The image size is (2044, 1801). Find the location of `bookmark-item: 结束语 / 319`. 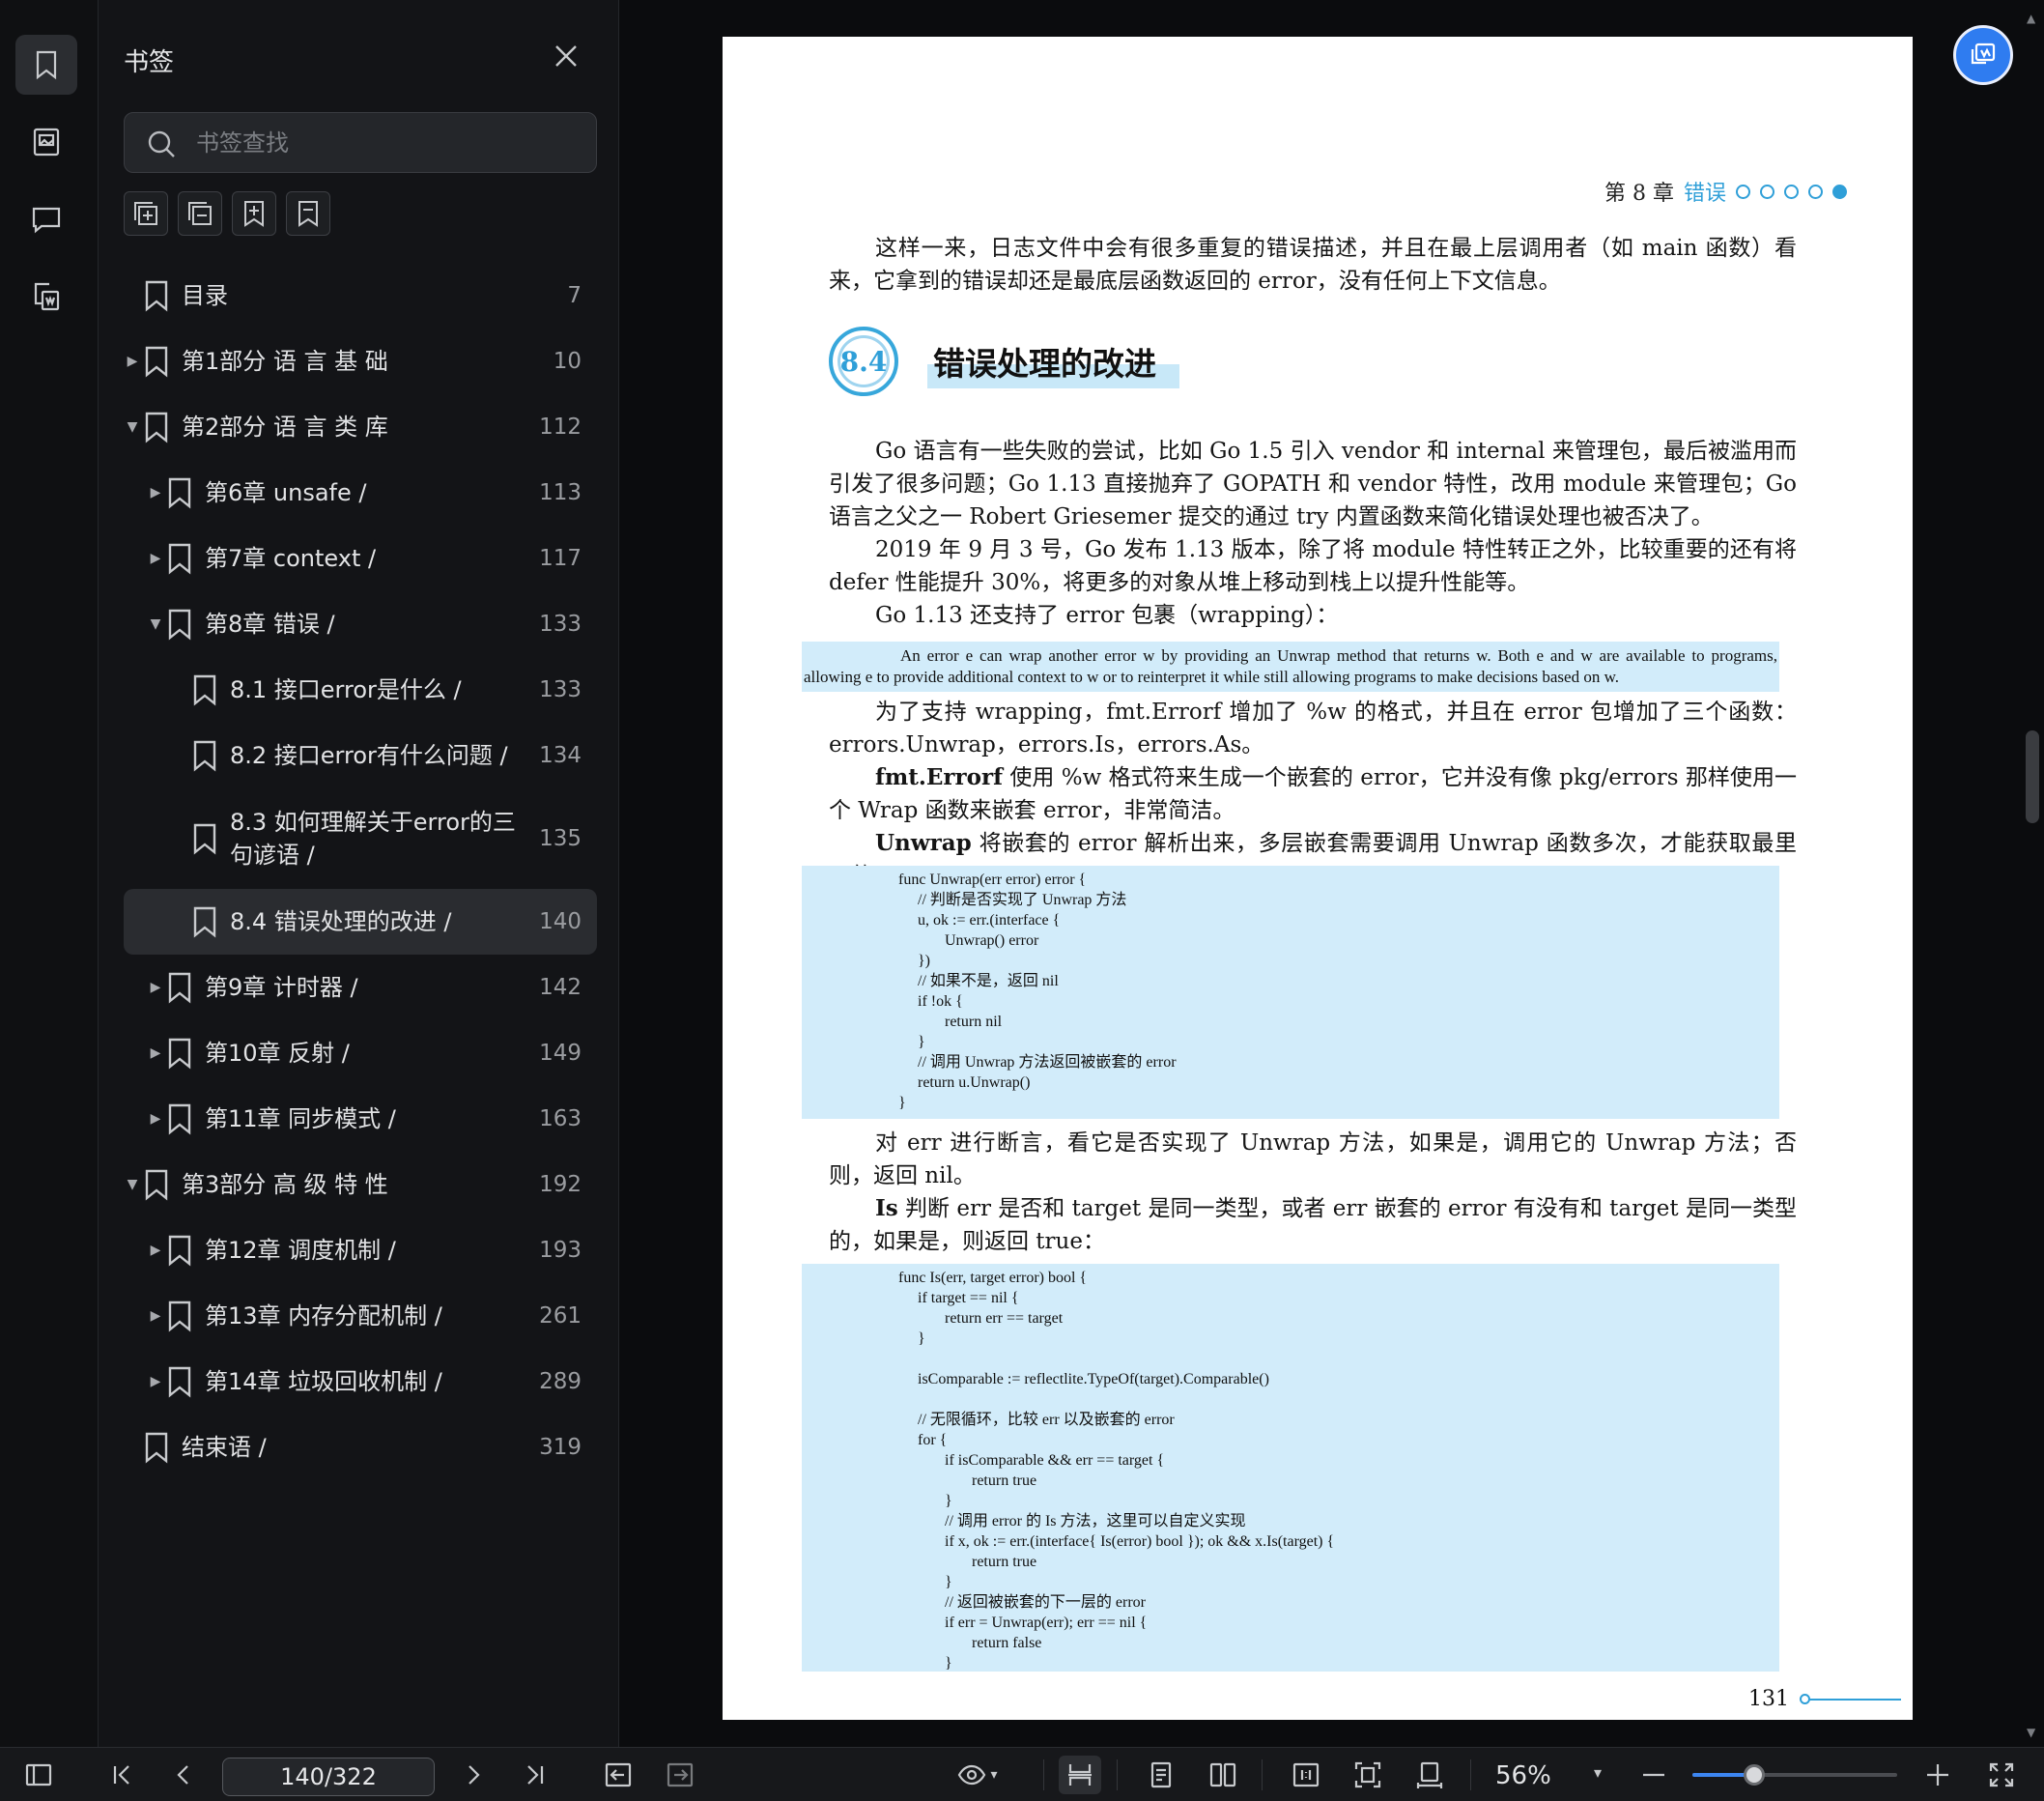

bookmark-item: 结束语 / 319 is located at coordinates (361, 1447).